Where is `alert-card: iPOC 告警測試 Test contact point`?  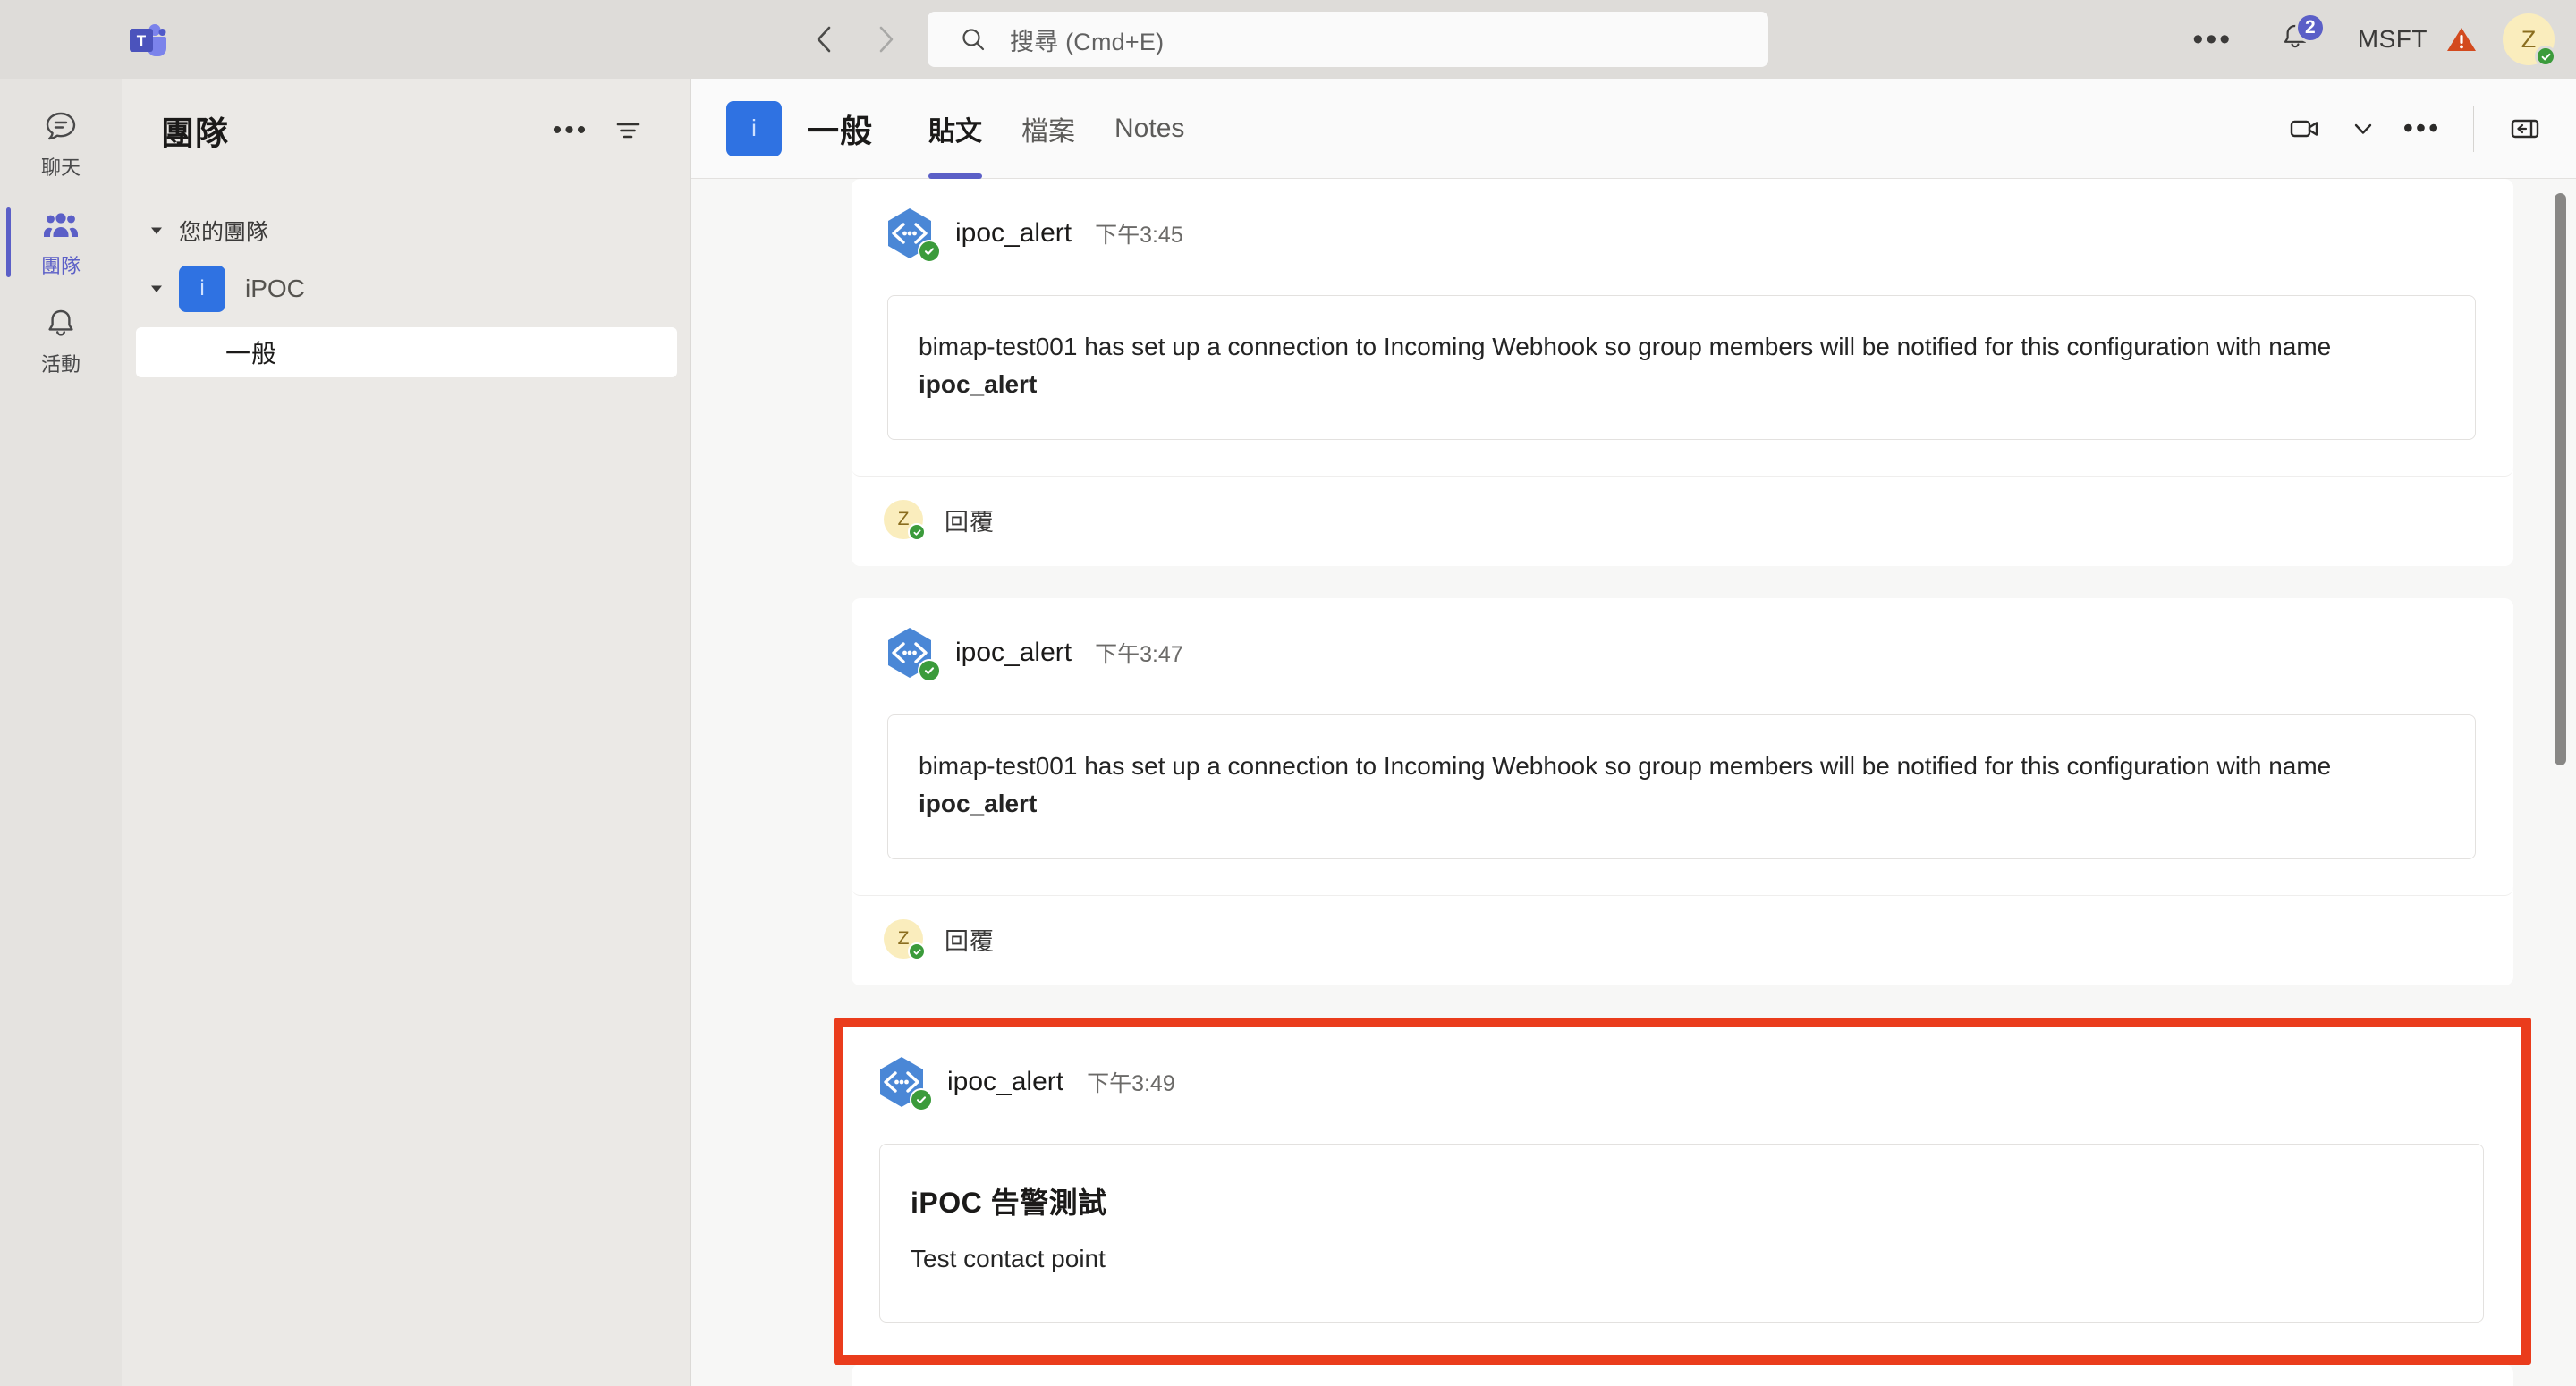
alert-card: iPOC 告警測試 Test contact point is located at coordinates (1681, 1233).